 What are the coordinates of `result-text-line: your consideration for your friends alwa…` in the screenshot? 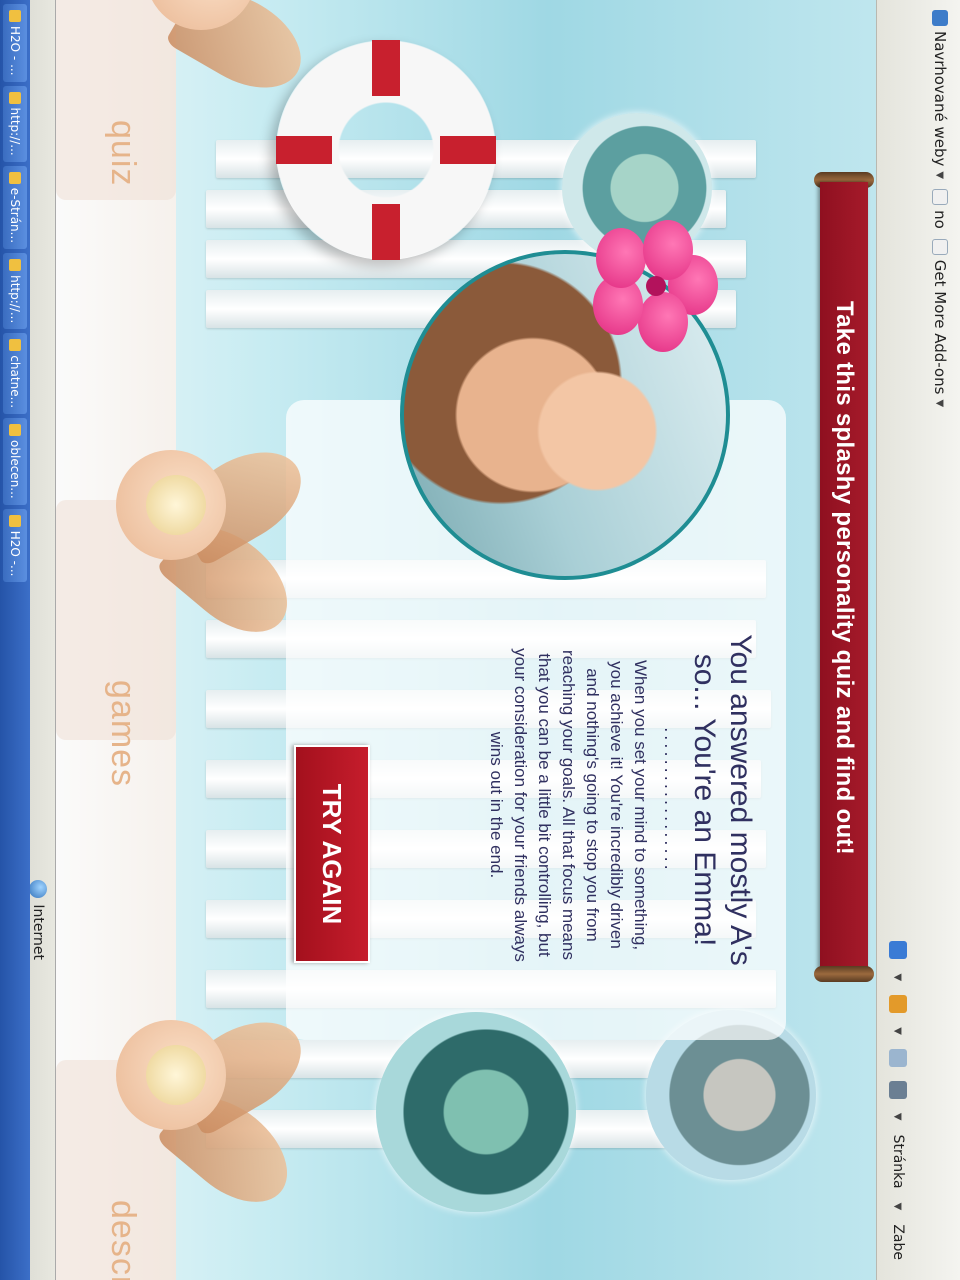 It's located at (520, 805).